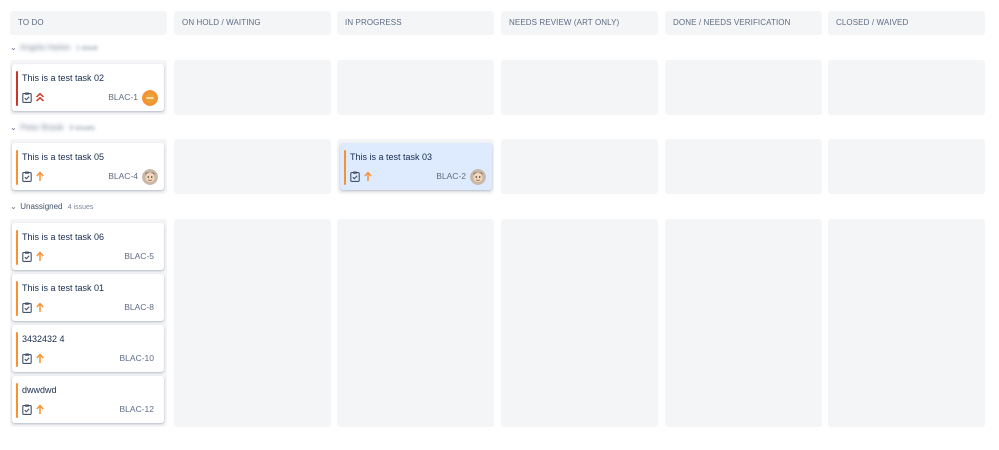 The width and height of the screenshot is (999, 450). What do you see at coordinates (88, 87) in the screenshot?
I see `issue-card: This is a test task 02 BLAC-1` at bounding box center [88, 87].